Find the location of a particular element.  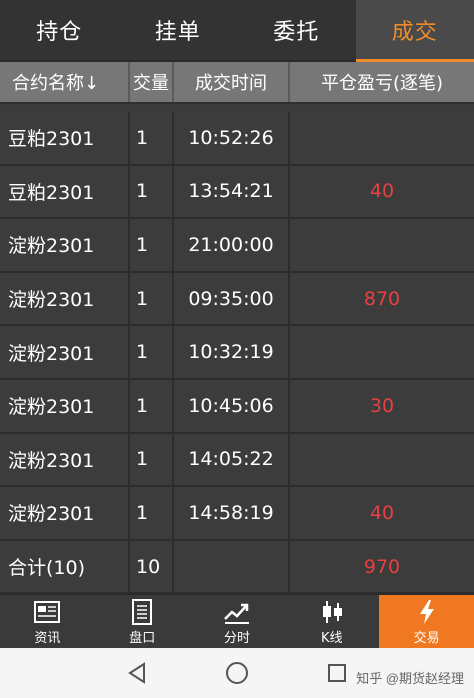

table-row: 豆粕2301 1 10:52:26 is located at coordinates (237, 139).